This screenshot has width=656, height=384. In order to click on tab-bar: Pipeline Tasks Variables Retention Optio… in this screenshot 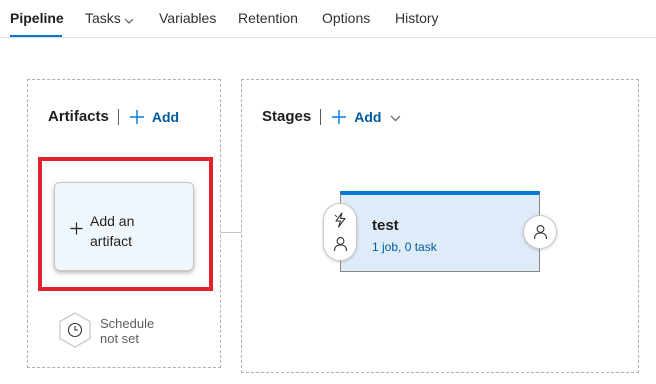, I will do `click(328, 19)`.